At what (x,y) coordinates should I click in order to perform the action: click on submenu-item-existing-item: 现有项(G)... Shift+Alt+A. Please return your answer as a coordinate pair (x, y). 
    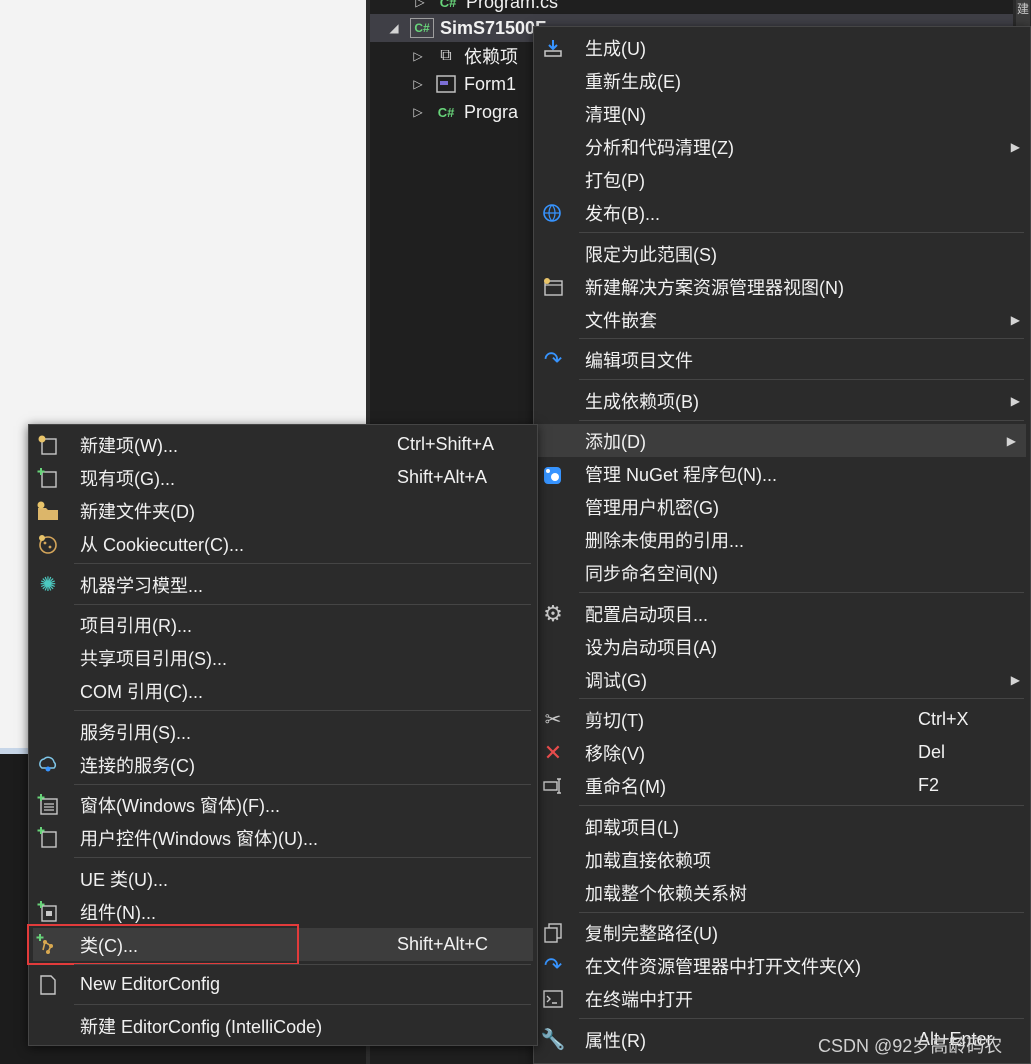
    Looking at the image, I should click on (283, 477).